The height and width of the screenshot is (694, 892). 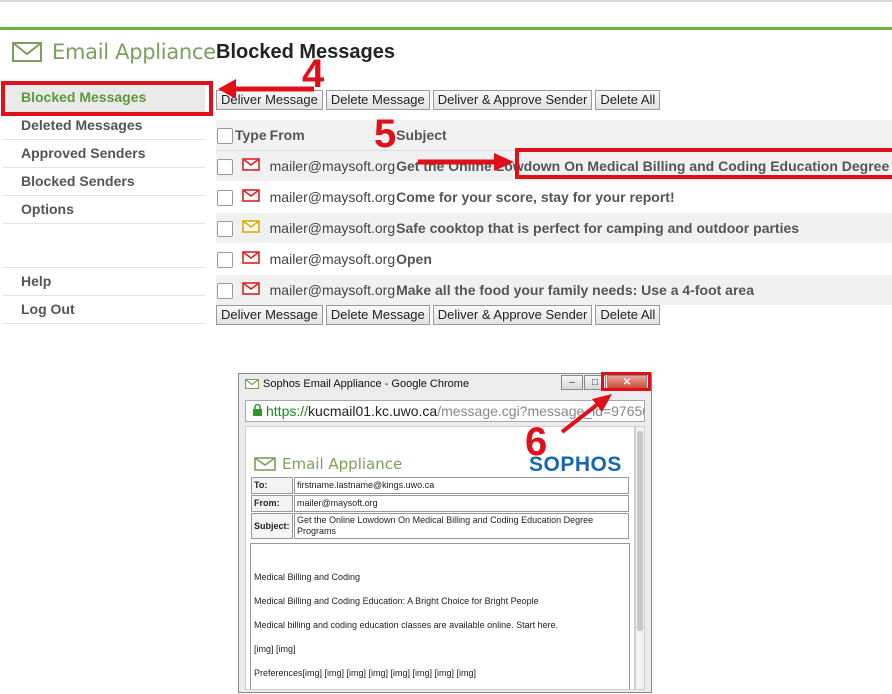 What do you see at coordinates (104, 210) in the screenshot?
I see `sidebar-item-options: Options` at bounding box center [104, 210].